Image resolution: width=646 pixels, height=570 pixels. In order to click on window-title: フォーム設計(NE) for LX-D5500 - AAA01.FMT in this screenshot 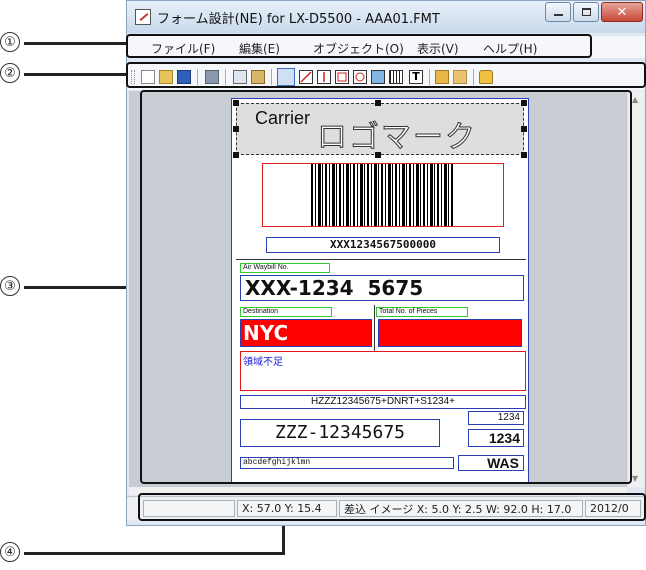, I will do `click(298, 19)`.